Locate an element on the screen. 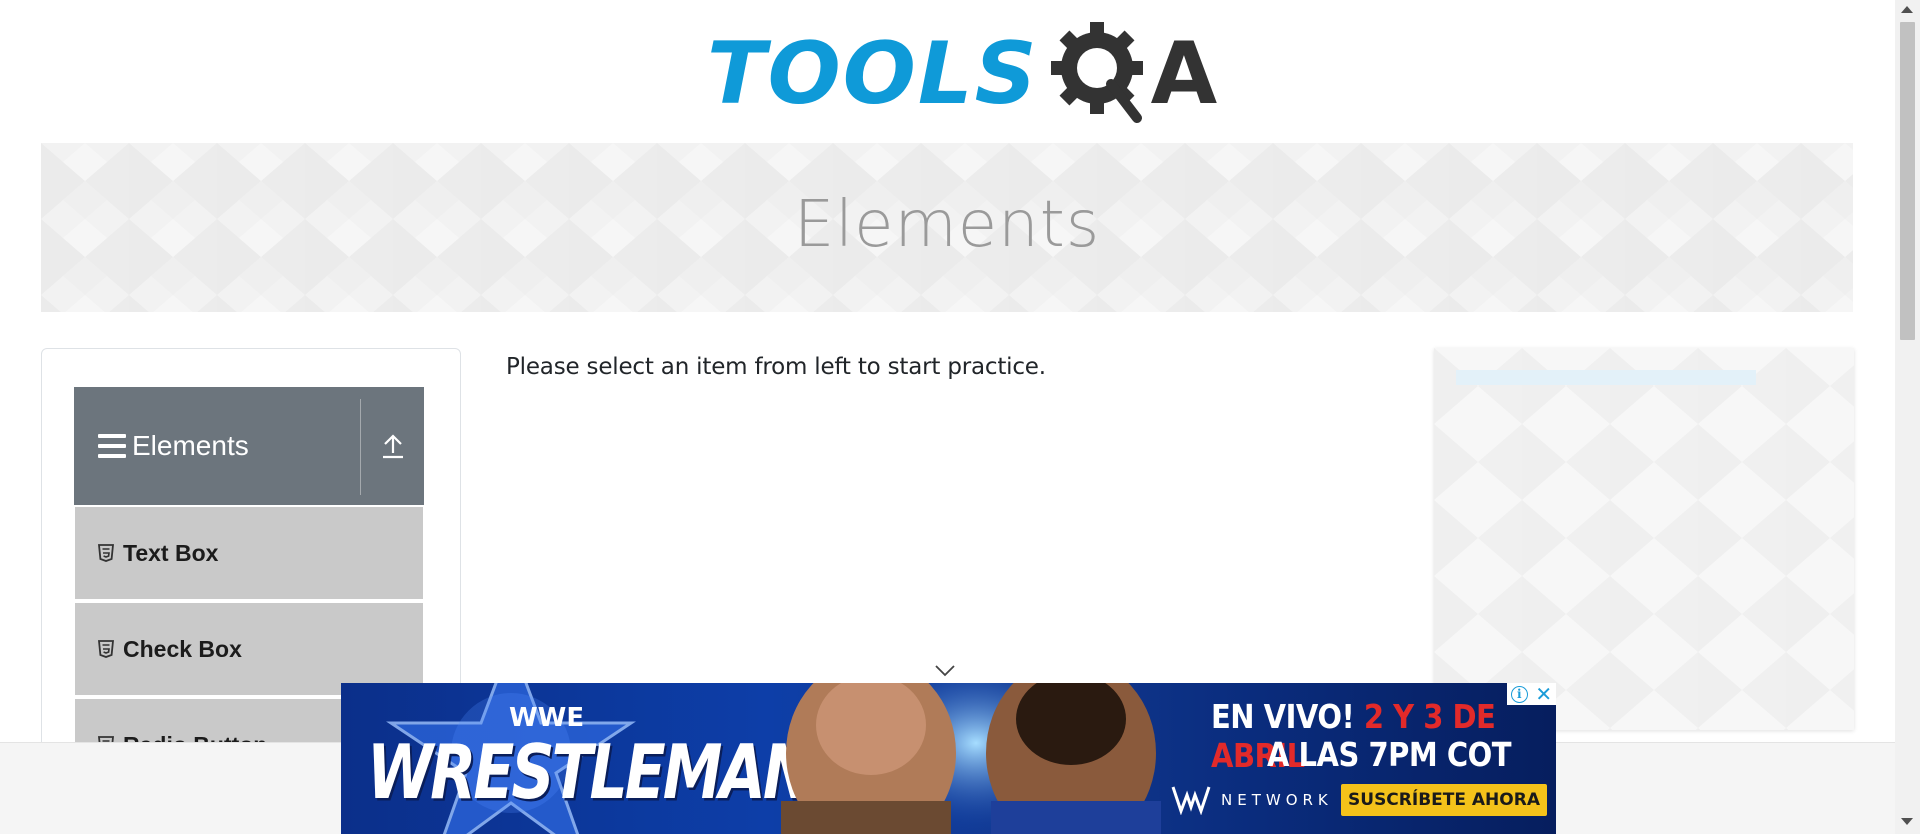  right-ad-loading-bar is located at coordinates (1606, 377).